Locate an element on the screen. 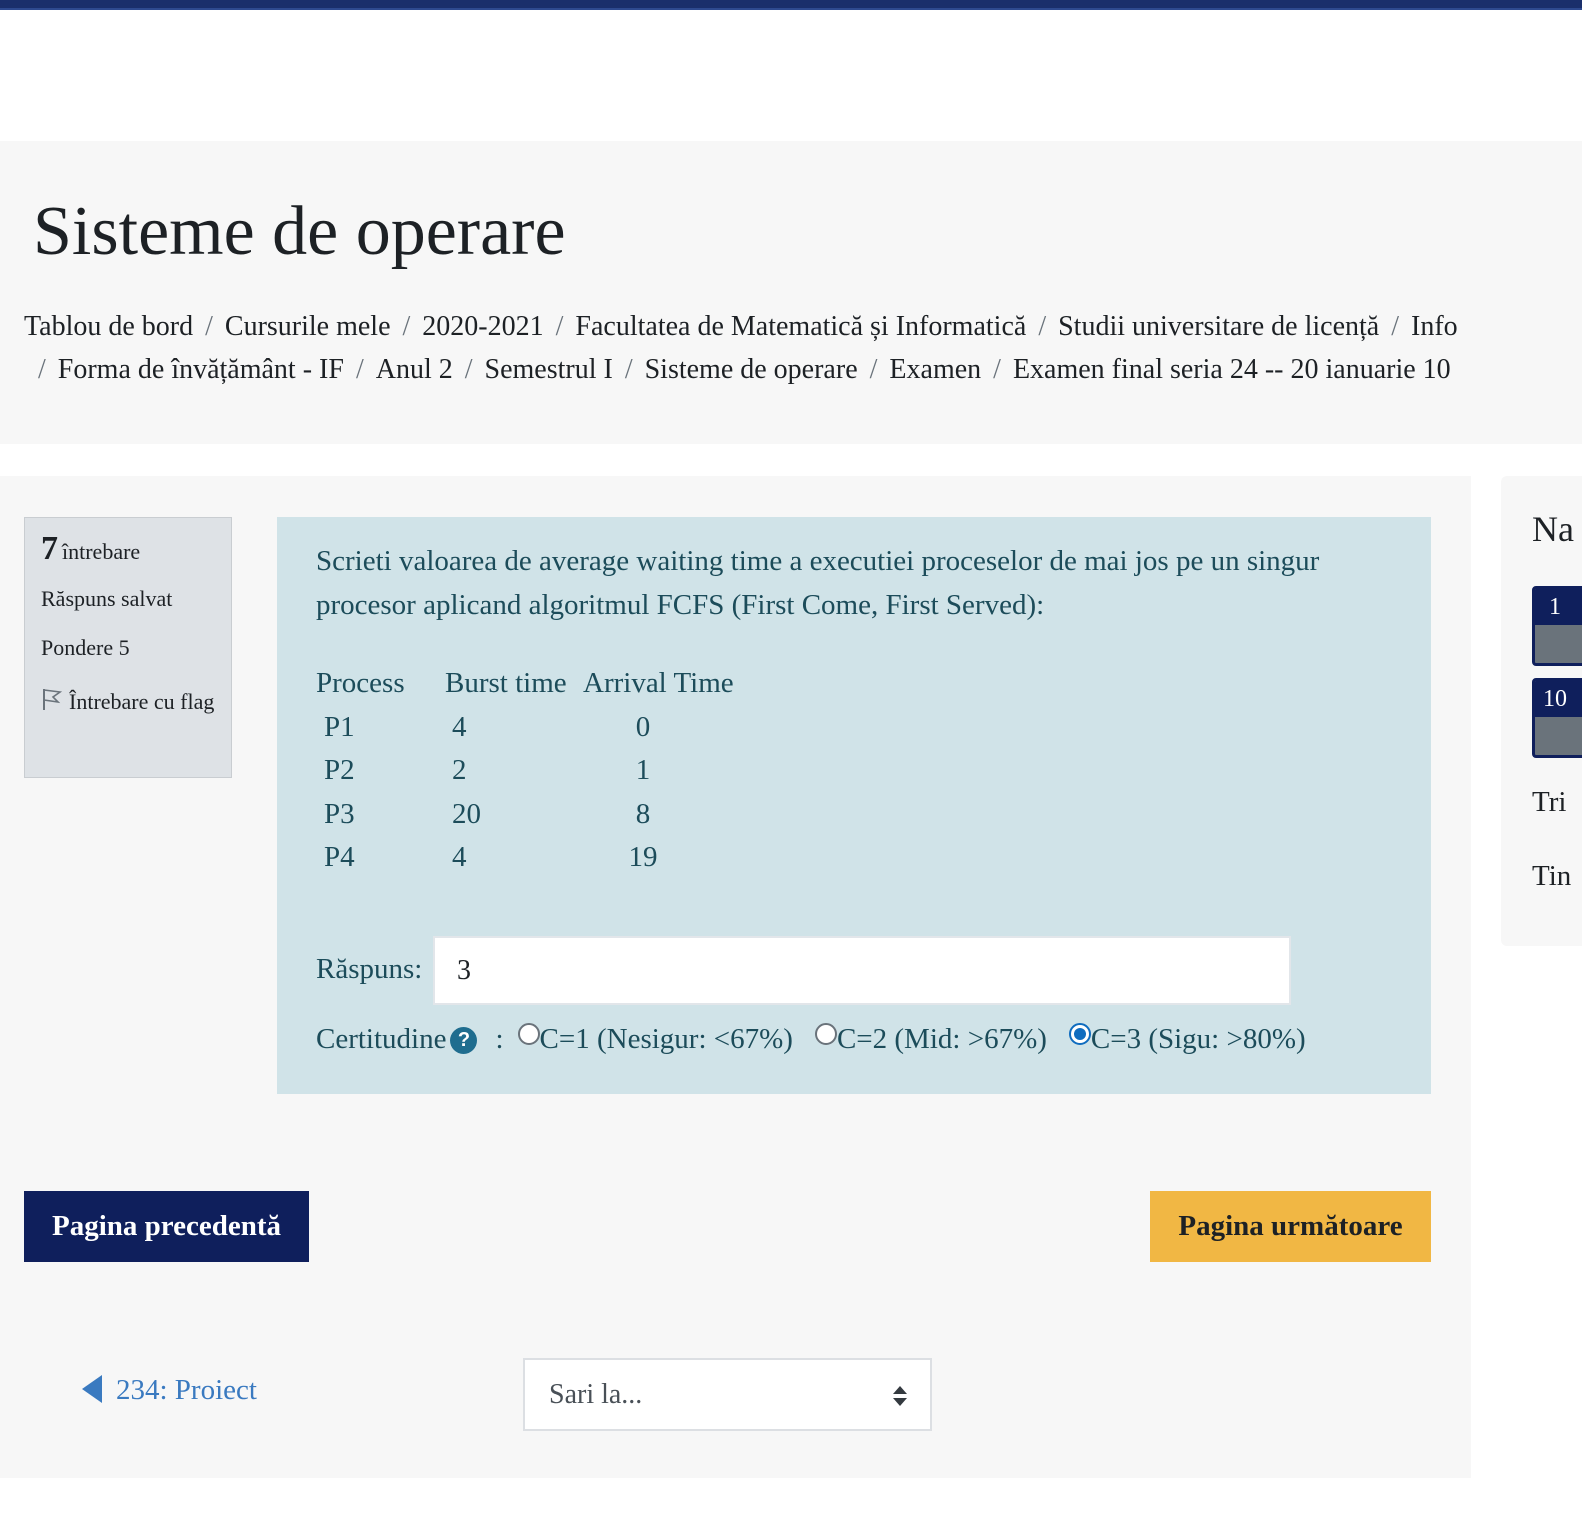 This screenshot has height=1532, width=1582. certainty-option-c3-label: C=3 (Sigu: >80%) is located at coordinates (1198, 1039).